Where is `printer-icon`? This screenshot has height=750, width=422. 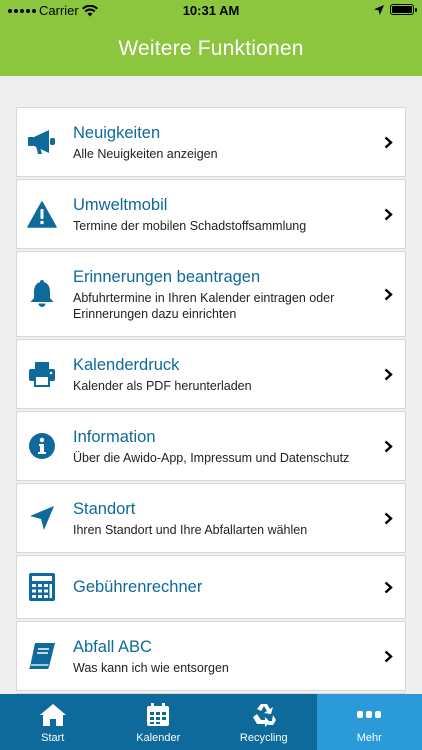 printer-icon is located at coordinates (42, 374).